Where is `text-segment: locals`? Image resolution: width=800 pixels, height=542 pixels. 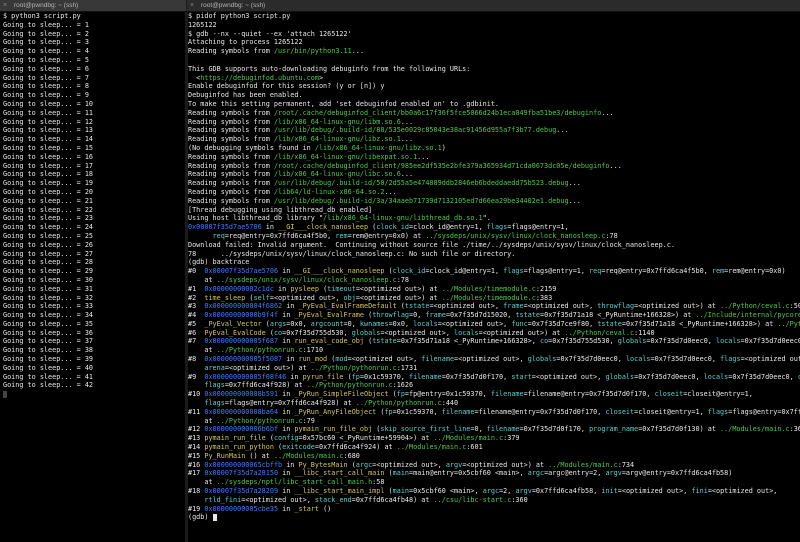
text-segment: locals is located at coordinates (638, 359).